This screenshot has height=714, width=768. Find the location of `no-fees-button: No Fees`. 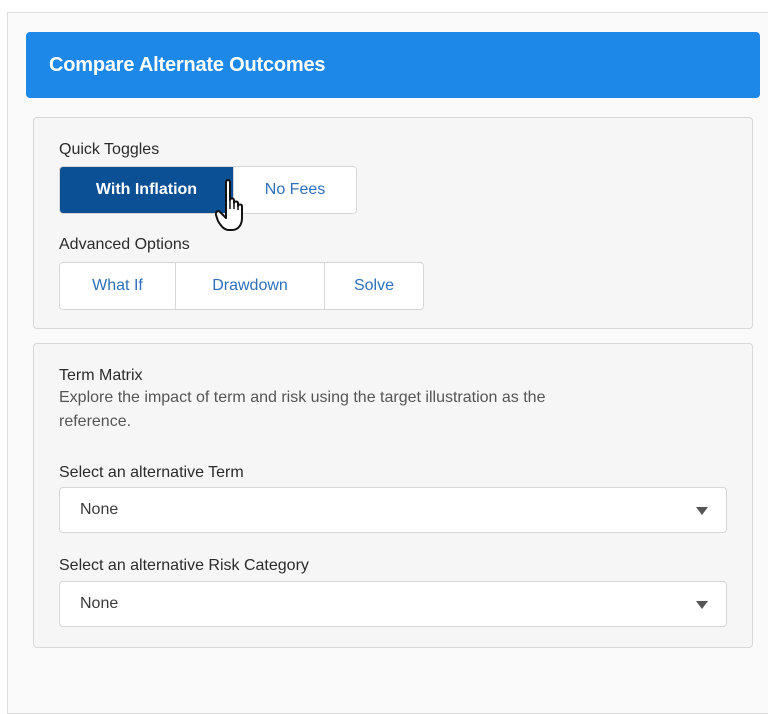

no-fees-button: No Fees is located at coordinates (295, 190).